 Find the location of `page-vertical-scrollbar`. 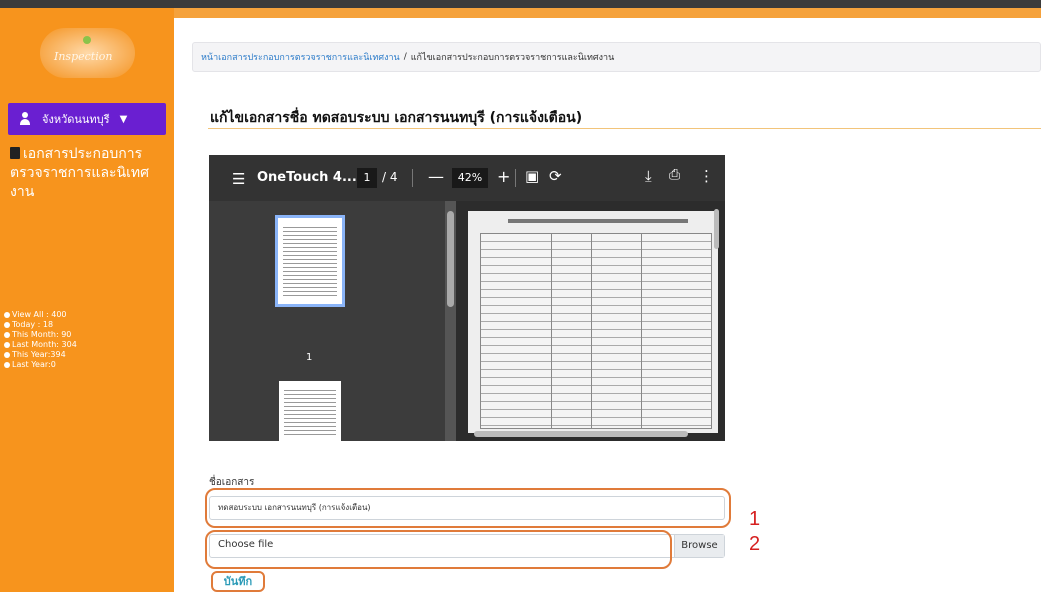

page-vertical-scrollbar is located at coordinates (716, 229).